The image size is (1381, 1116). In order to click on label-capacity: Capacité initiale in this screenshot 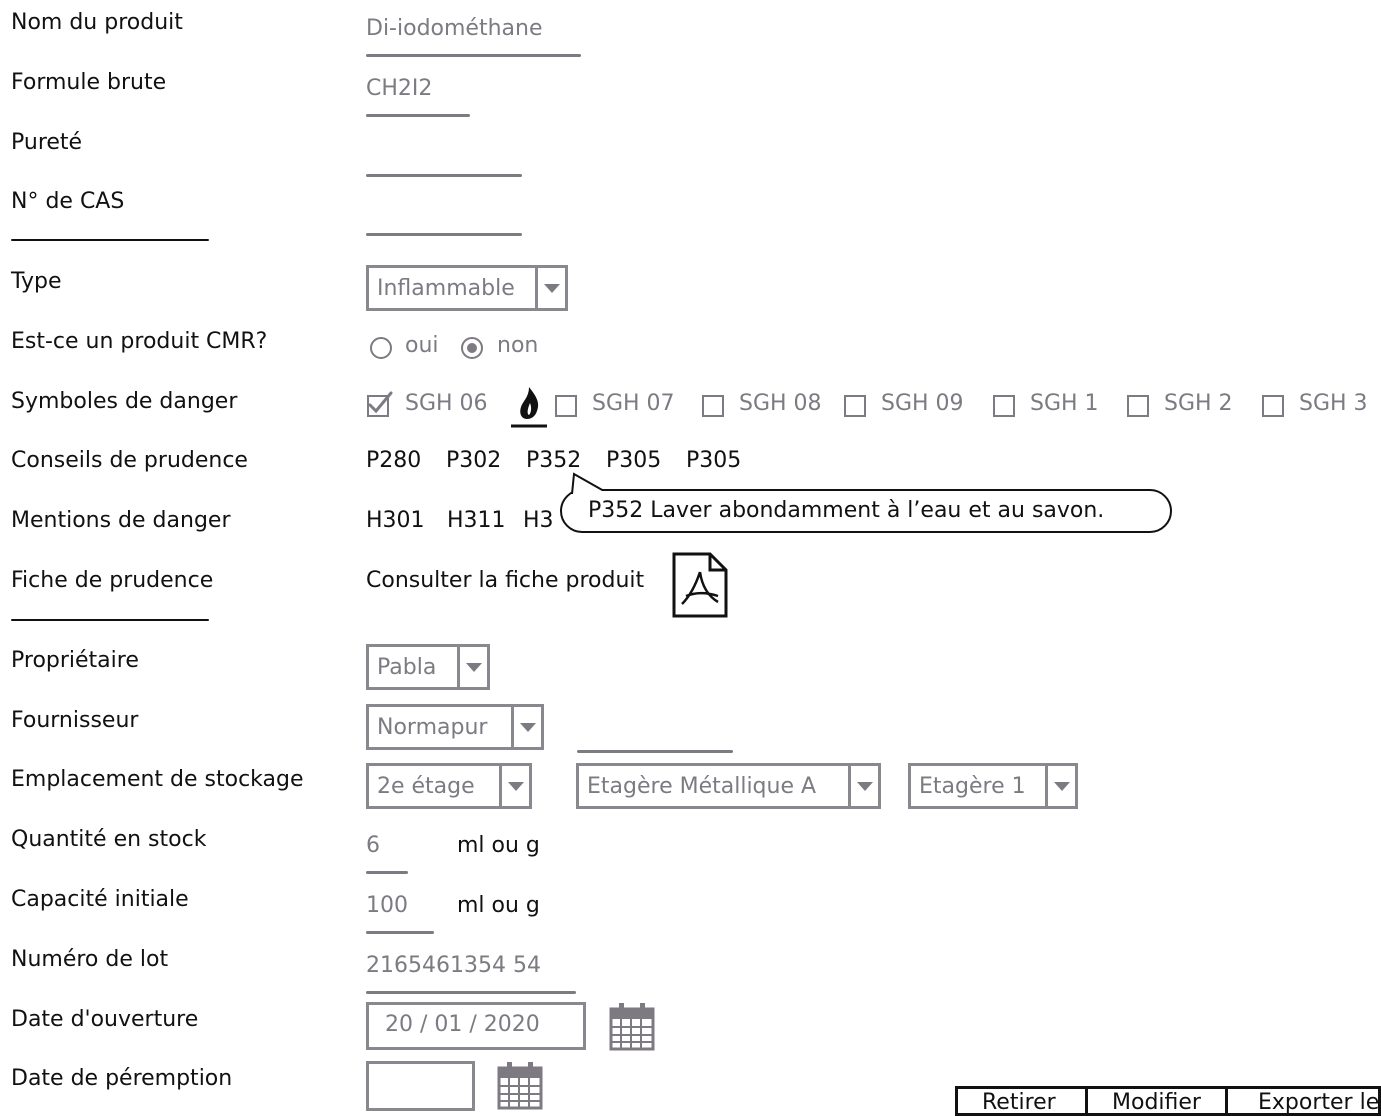, I will do `click(100, 899)`.